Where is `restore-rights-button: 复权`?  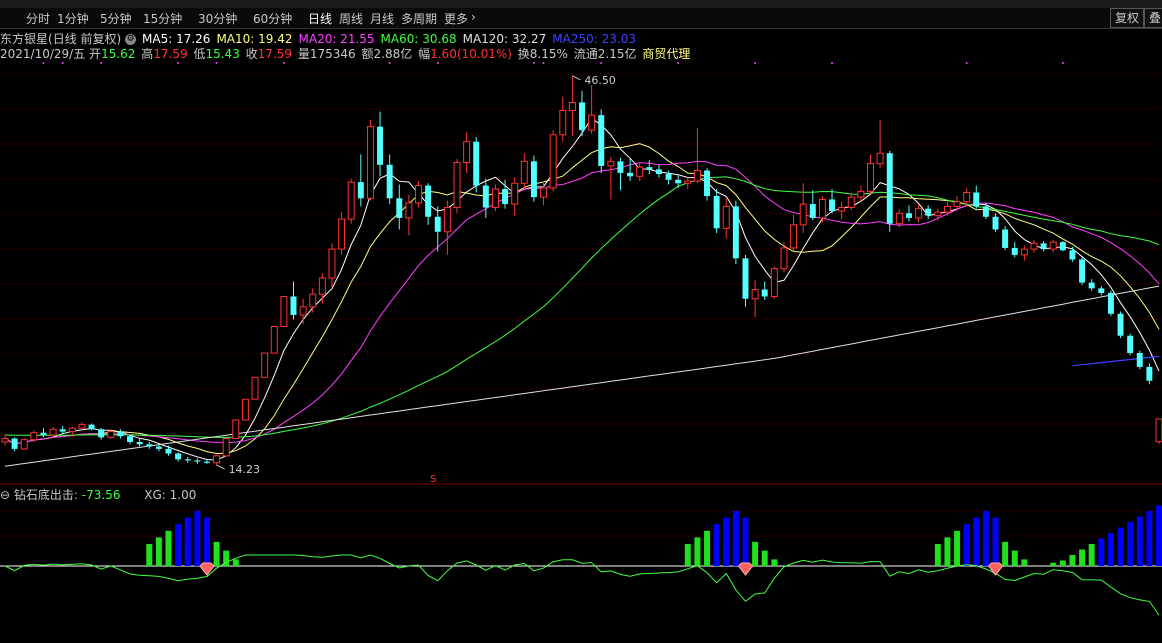
restore-rights-button: 复权 is located at coordinates (1127, 18).